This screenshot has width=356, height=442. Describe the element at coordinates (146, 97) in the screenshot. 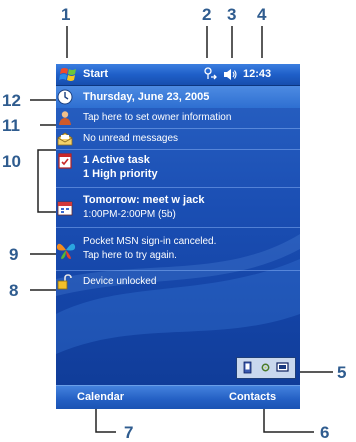

I see `today-date: Thursday, June 23, 2005` at that location.